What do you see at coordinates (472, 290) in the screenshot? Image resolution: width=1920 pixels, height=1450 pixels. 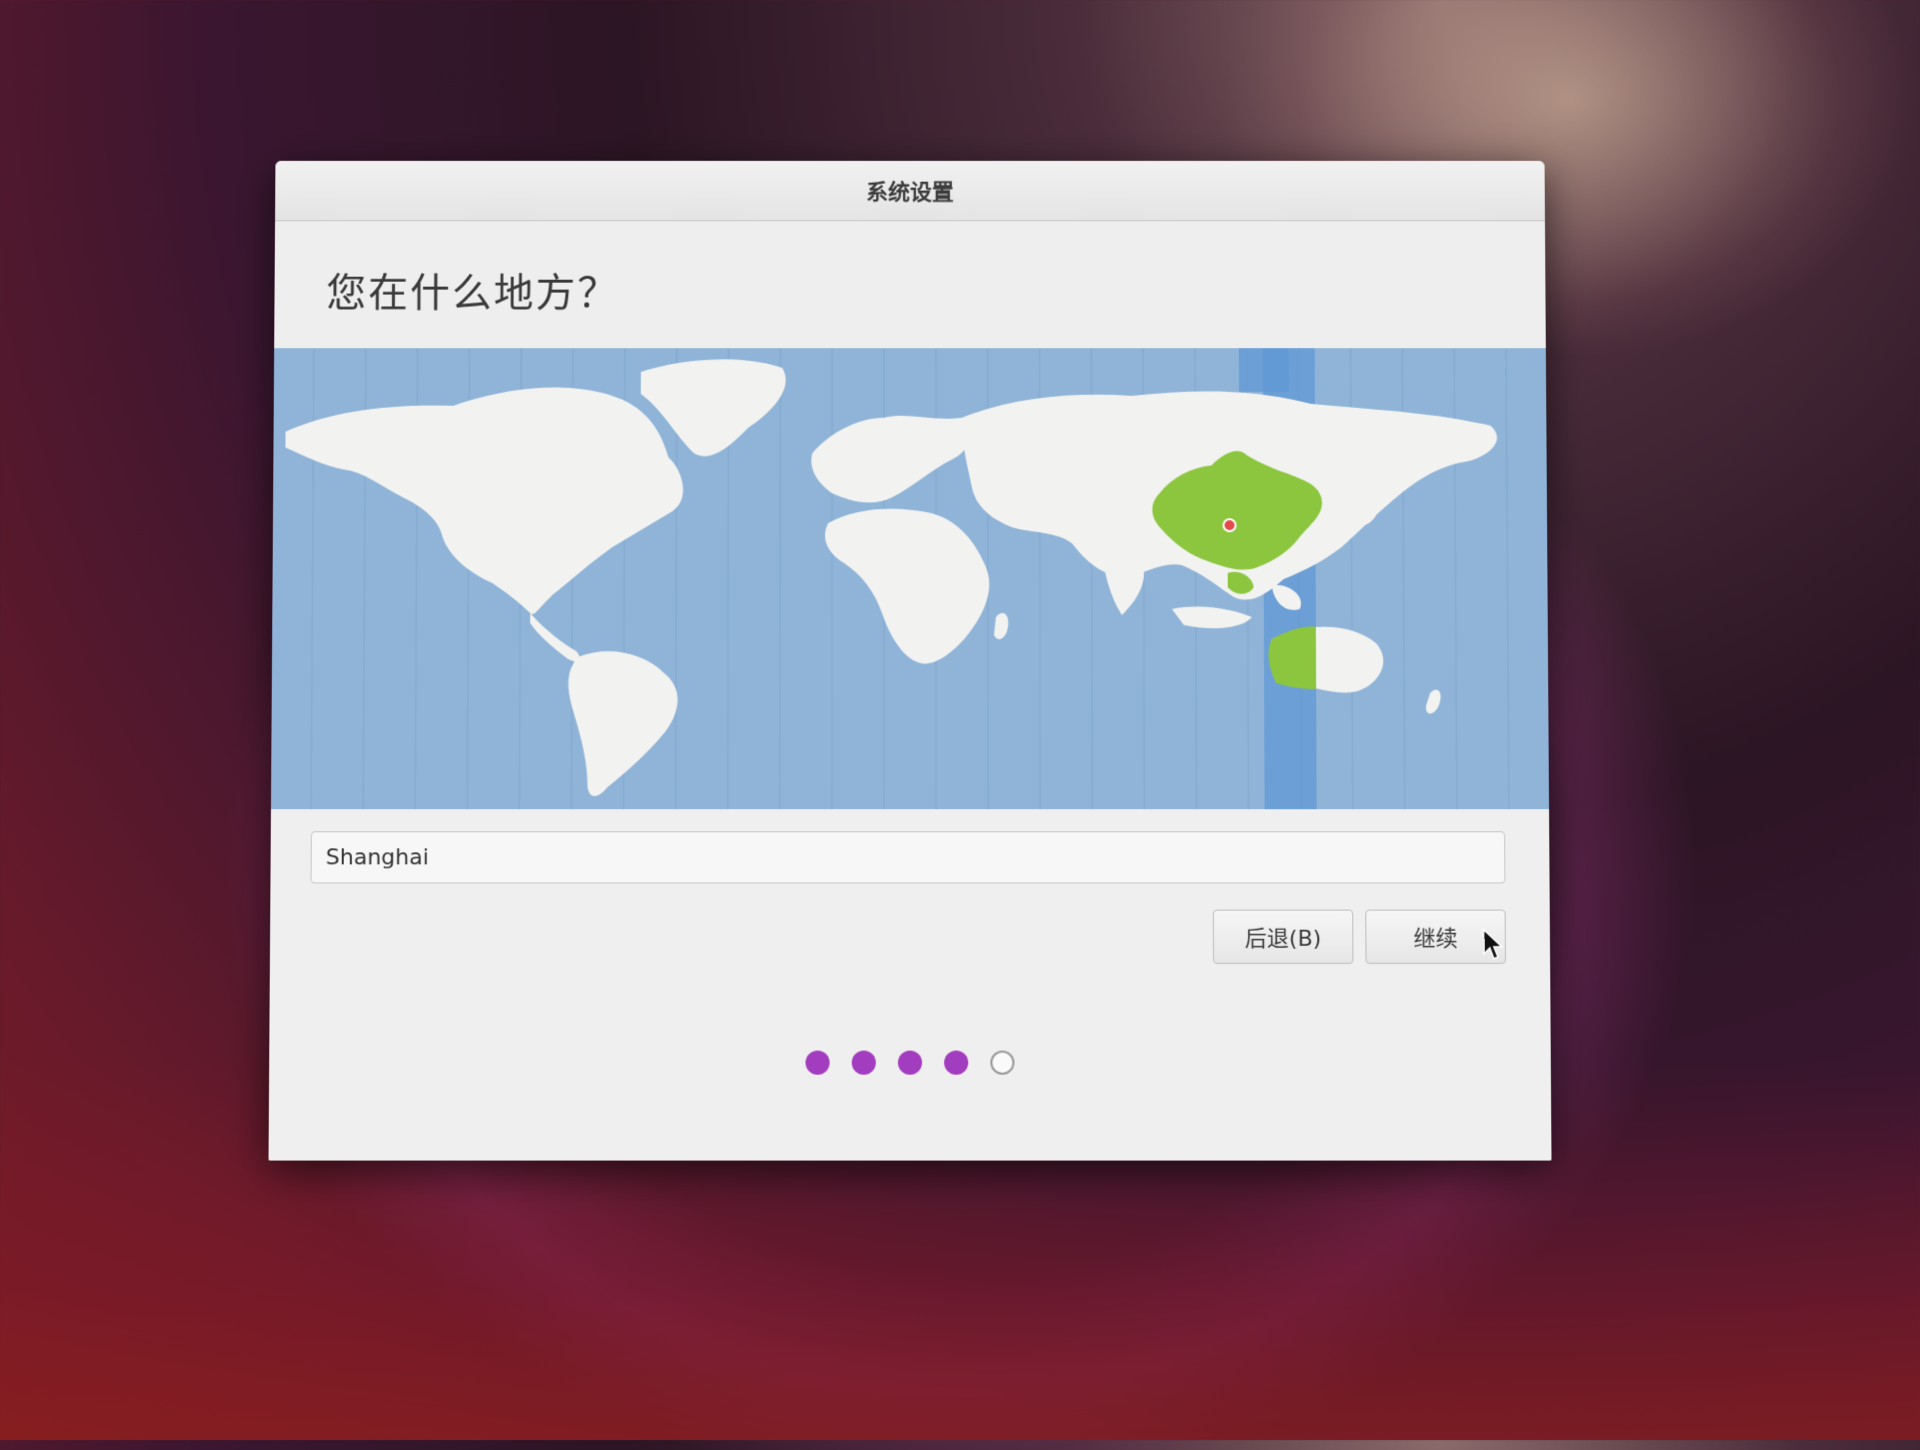 I see `page-title: 您在什么地方？` at bounding box center [472, 290].